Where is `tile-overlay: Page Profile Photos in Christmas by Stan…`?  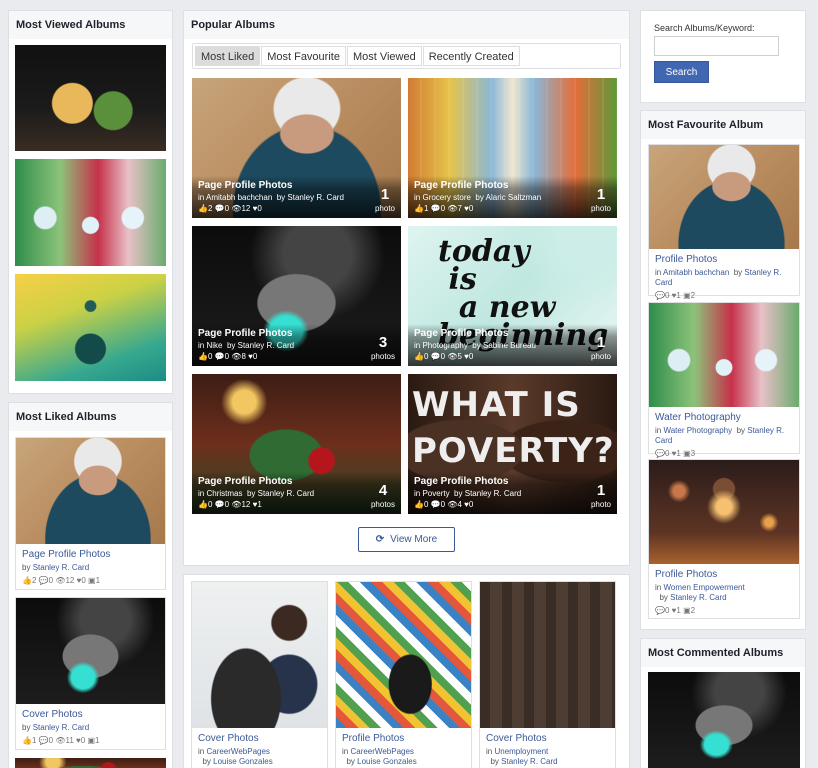
tile-overlay: Page Profile Photos in Christmas by Stan… is located at coordinates (296, 493).